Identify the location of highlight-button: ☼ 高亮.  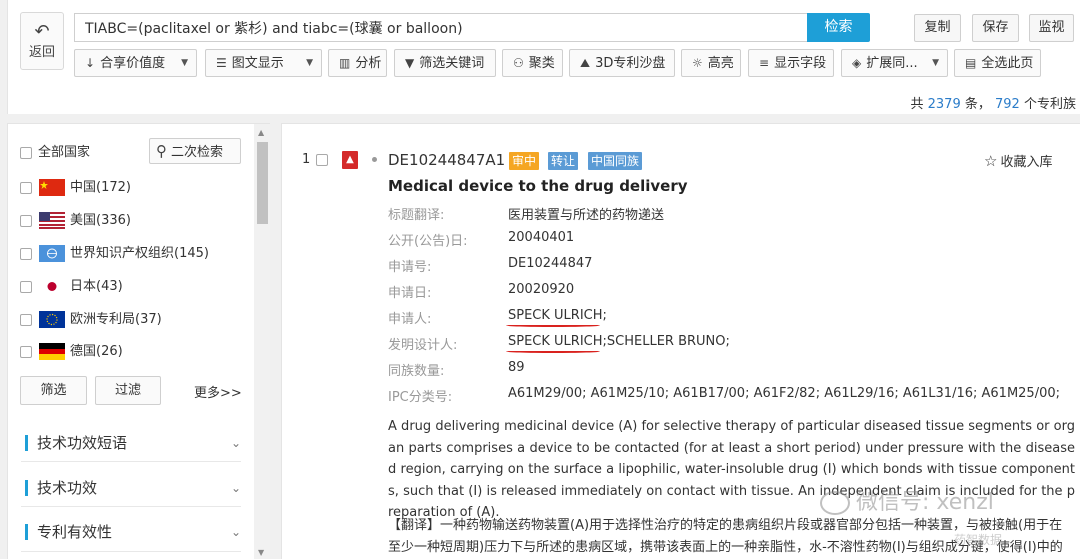
(711, 63).